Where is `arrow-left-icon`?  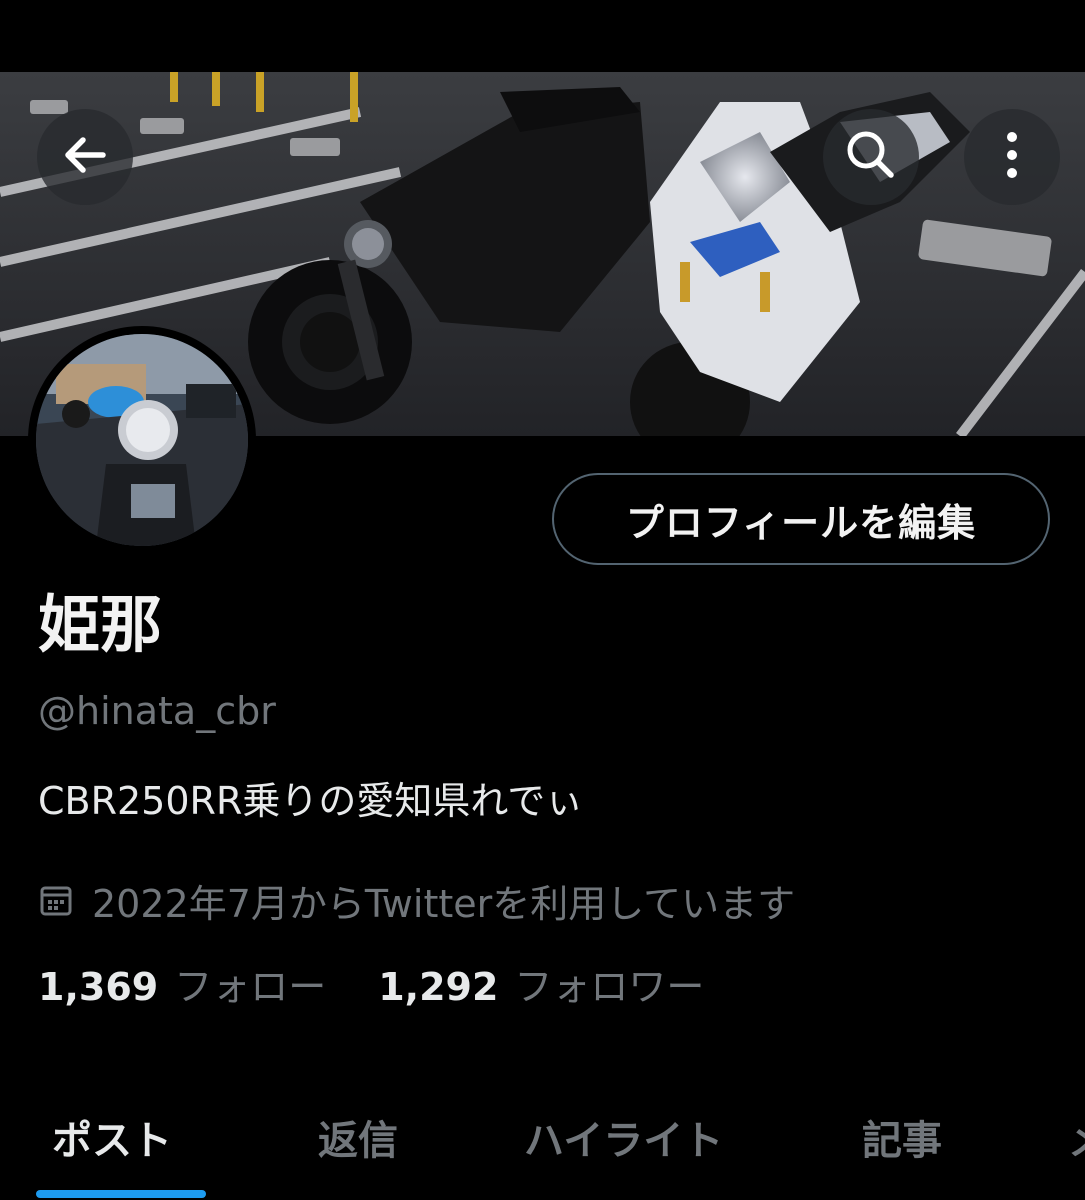 arrow-left-icon is located at coordinates (85, 157).